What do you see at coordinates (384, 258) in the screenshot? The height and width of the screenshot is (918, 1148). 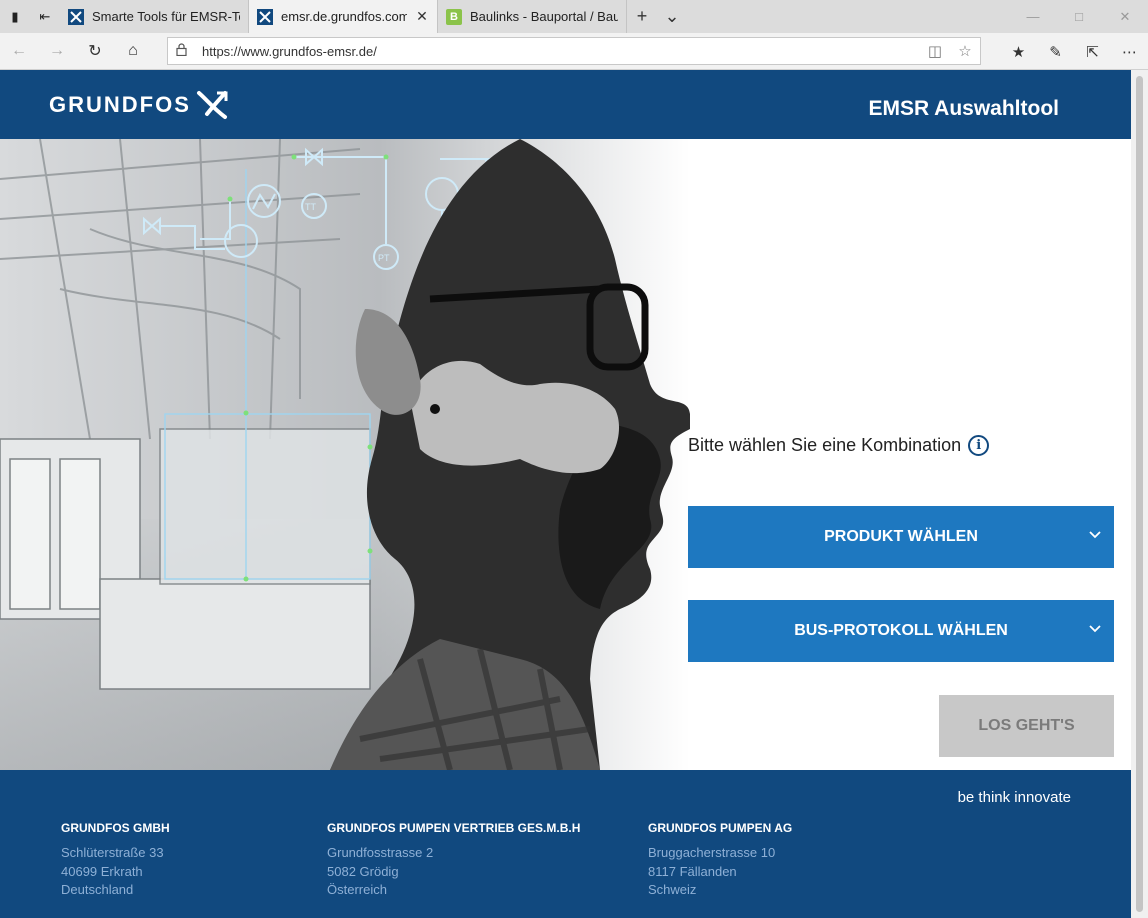 I see `pt-label: PT` at bounding box center [384, 258].